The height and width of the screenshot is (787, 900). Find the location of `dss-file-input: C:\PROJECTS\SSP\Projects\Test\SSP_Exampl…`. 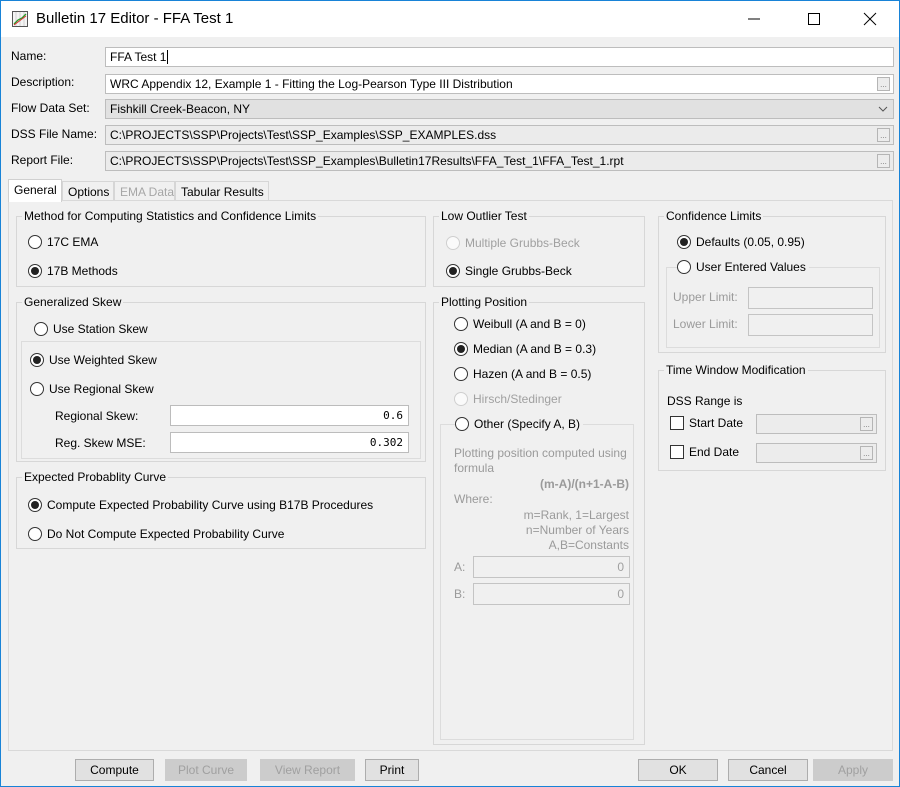

dss-file-input: C:\PROJECTS\SSP\Projects\Test\SSP_Exampl… is located at coordinates (499, 135).